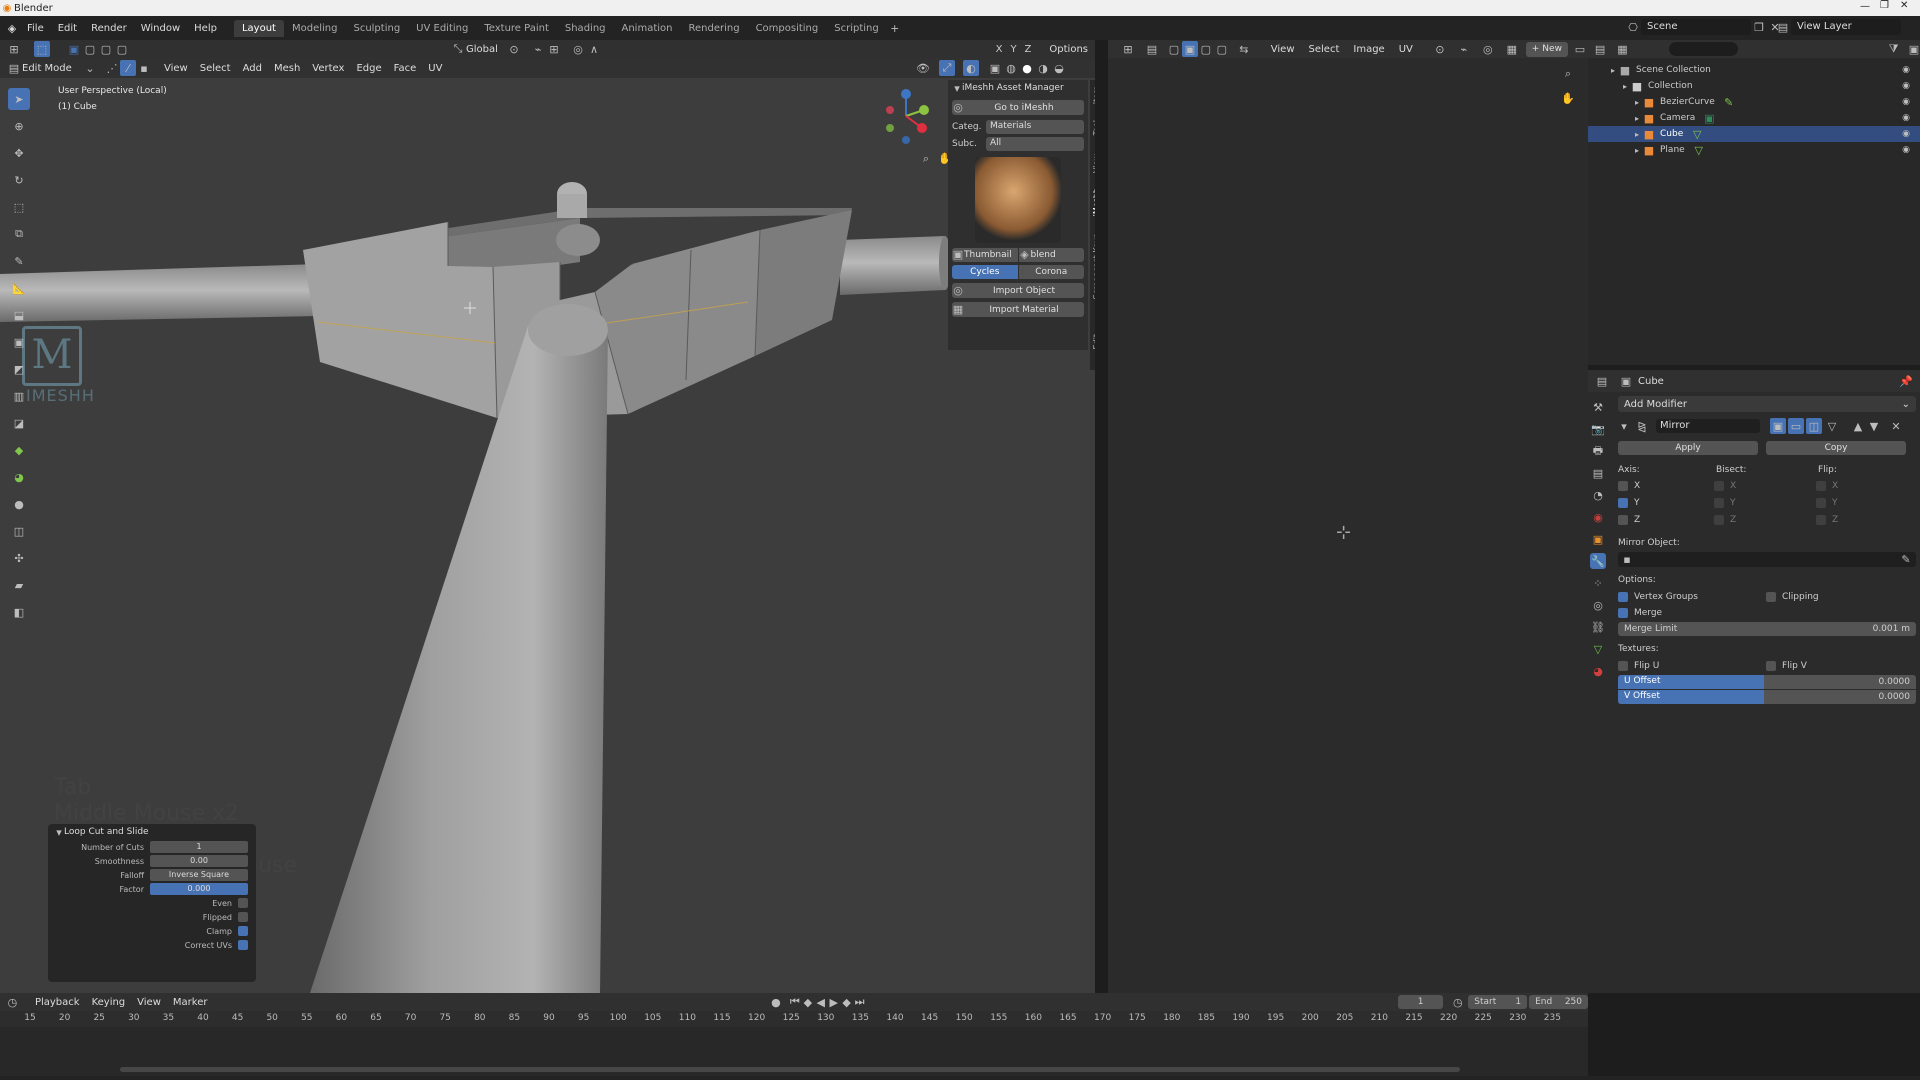  I want to click on annotate-tool-icon: ✎, so click(19, 261).